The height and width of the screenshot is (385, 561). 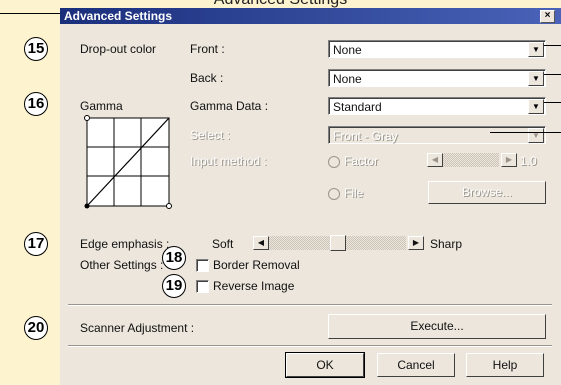 I want to click on gamma-data-dropdown: Standard ▼, so click(x=437, y=106).